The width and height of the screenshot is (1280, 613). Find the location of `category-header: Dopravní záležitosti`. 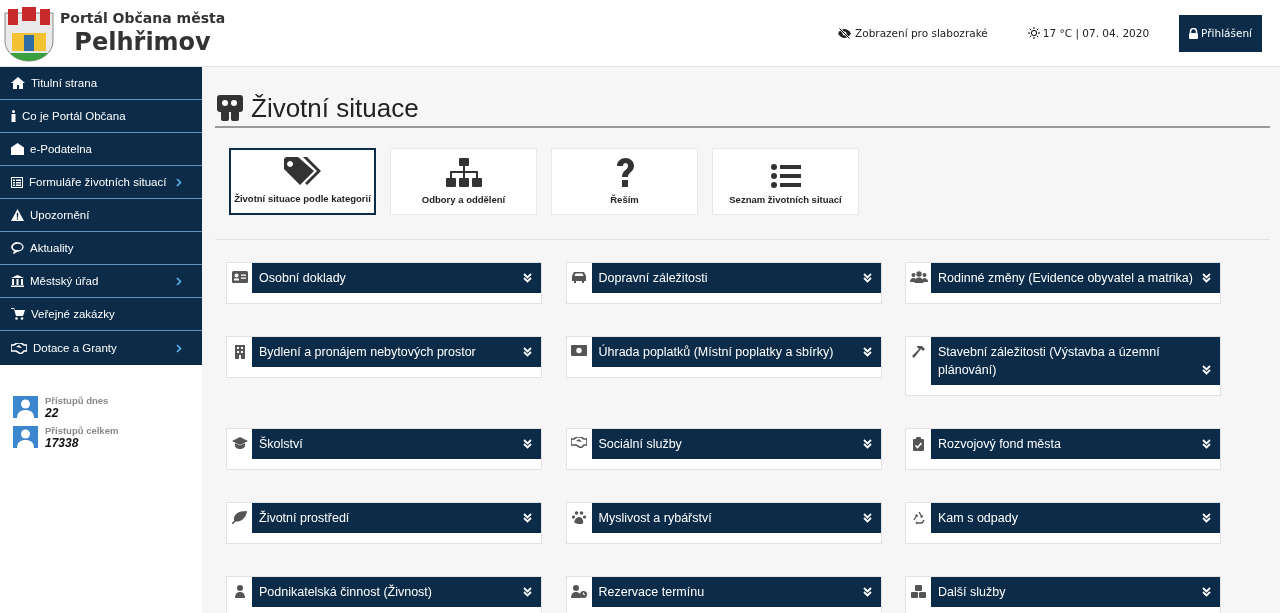

category-header: Dopravní záležitosti is located at coordinates (736, 278).